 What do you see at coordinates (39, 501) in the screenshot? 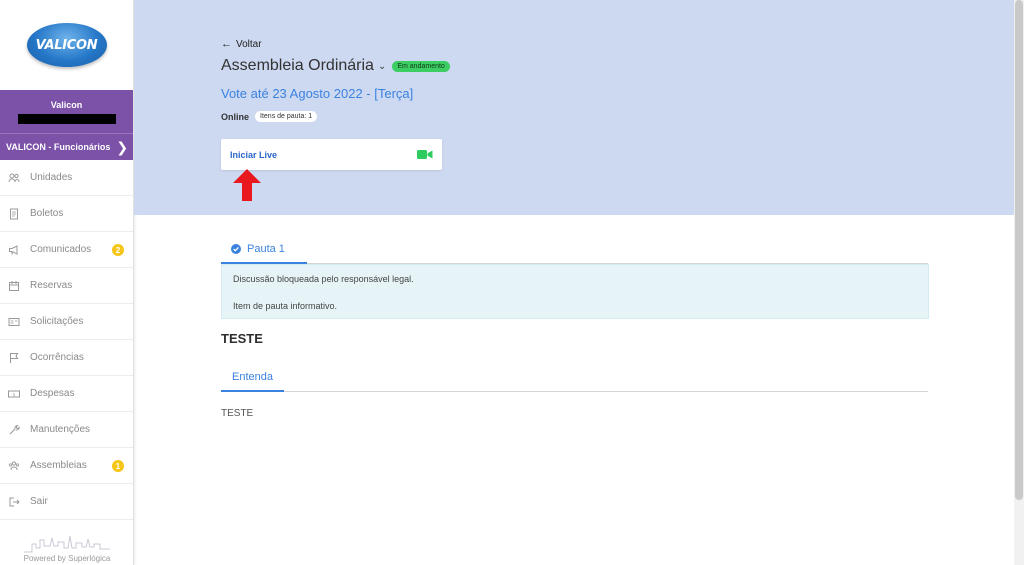
I see `sidebar-item-label: Sair` at bounding box center [39, 501].